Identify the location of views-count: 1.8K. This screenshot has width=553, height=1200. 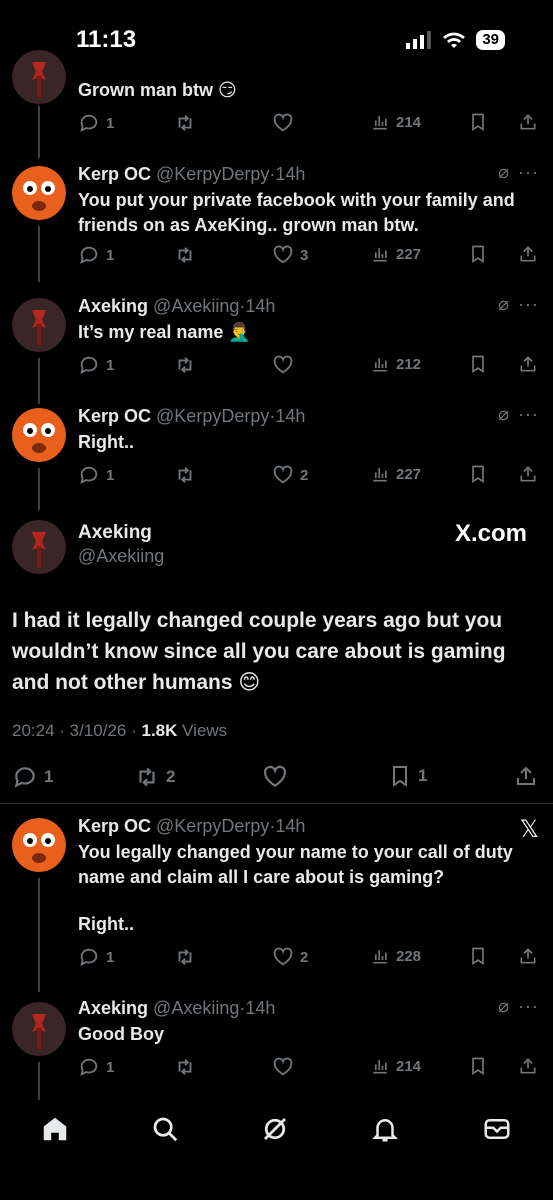
(159, 730).